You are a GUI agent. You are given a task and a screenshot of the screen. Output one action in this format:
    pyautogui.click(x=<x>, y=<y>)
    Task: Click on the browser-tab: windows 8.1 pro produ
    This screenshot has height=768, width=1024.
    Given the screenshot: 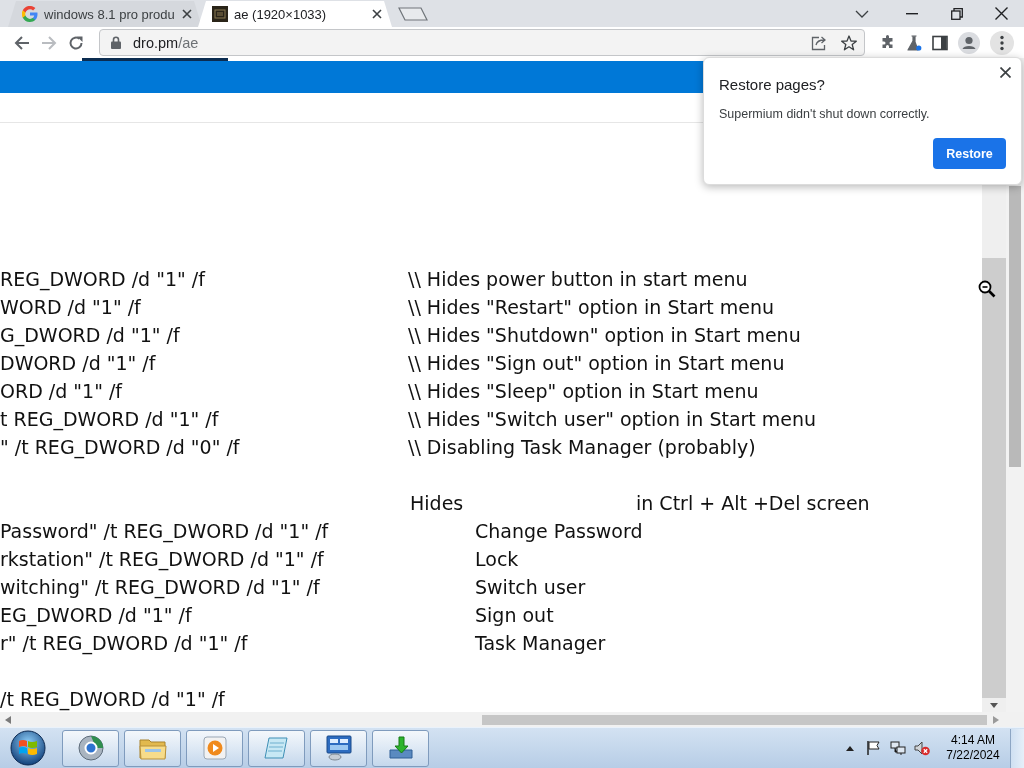 What is the action you would take?
    pyautogui.click(x=105, y=14)
    